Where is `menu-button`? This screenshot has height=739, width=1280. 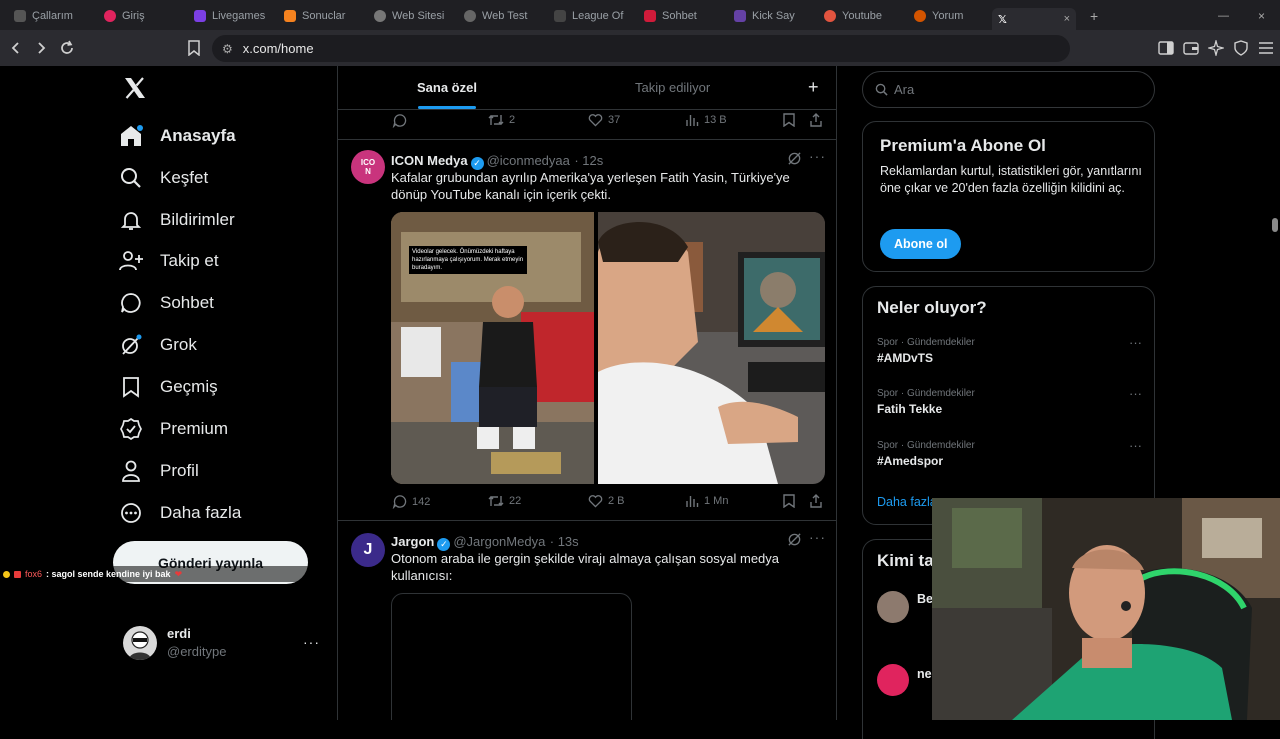
menu-button is located at coordinates (1266, 48).